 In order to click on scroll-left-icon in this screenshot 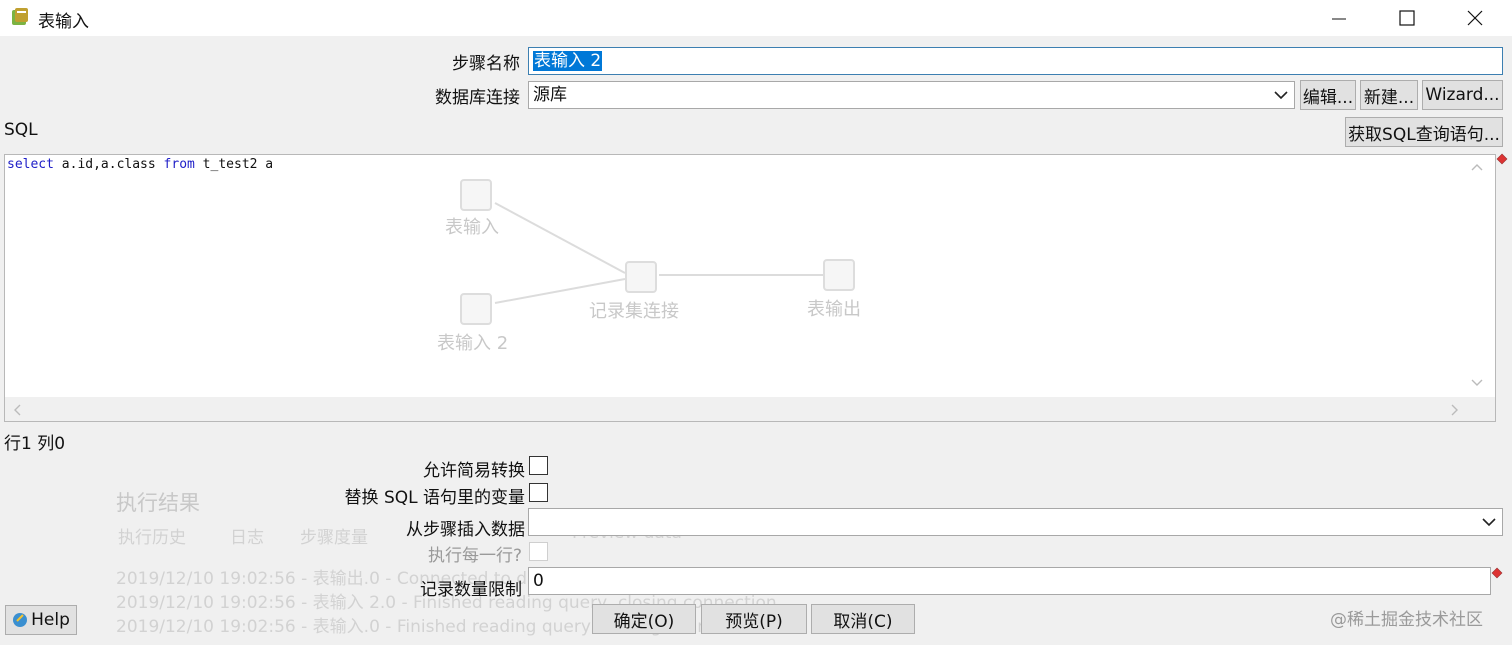, I will do `click(17, 410)`.